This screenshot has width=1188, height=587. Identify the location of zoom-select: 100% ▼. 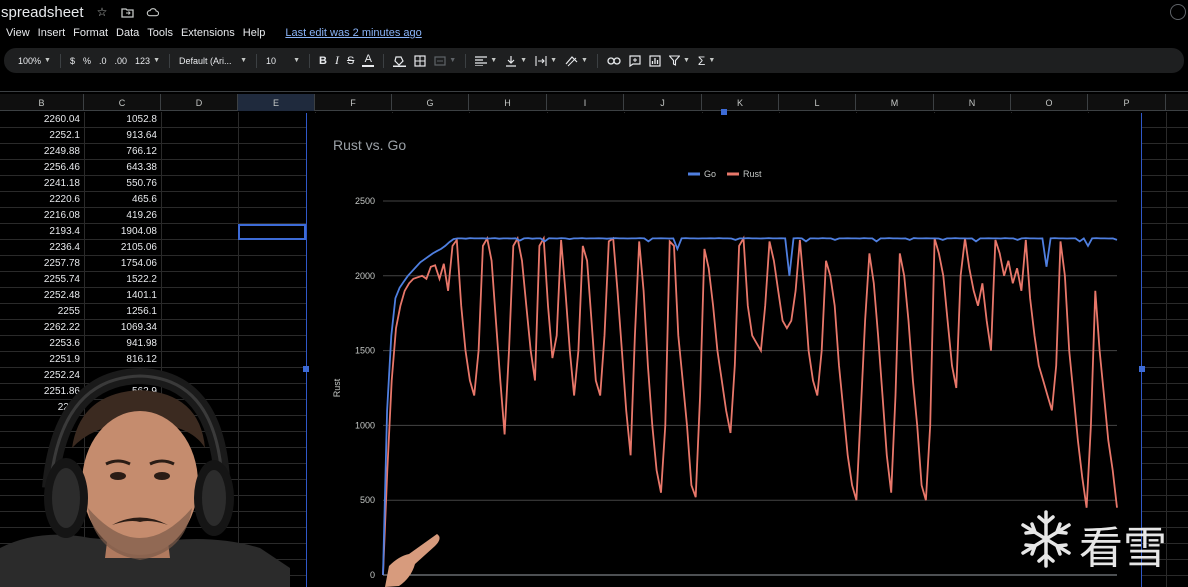
(34, 61).